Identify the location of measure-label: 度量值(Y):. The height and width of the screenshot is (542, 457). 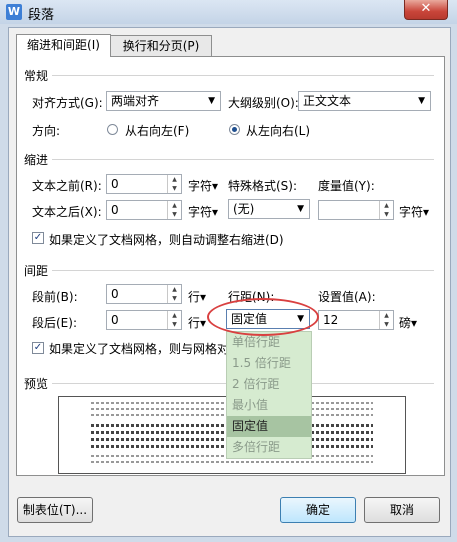
(346, 186).